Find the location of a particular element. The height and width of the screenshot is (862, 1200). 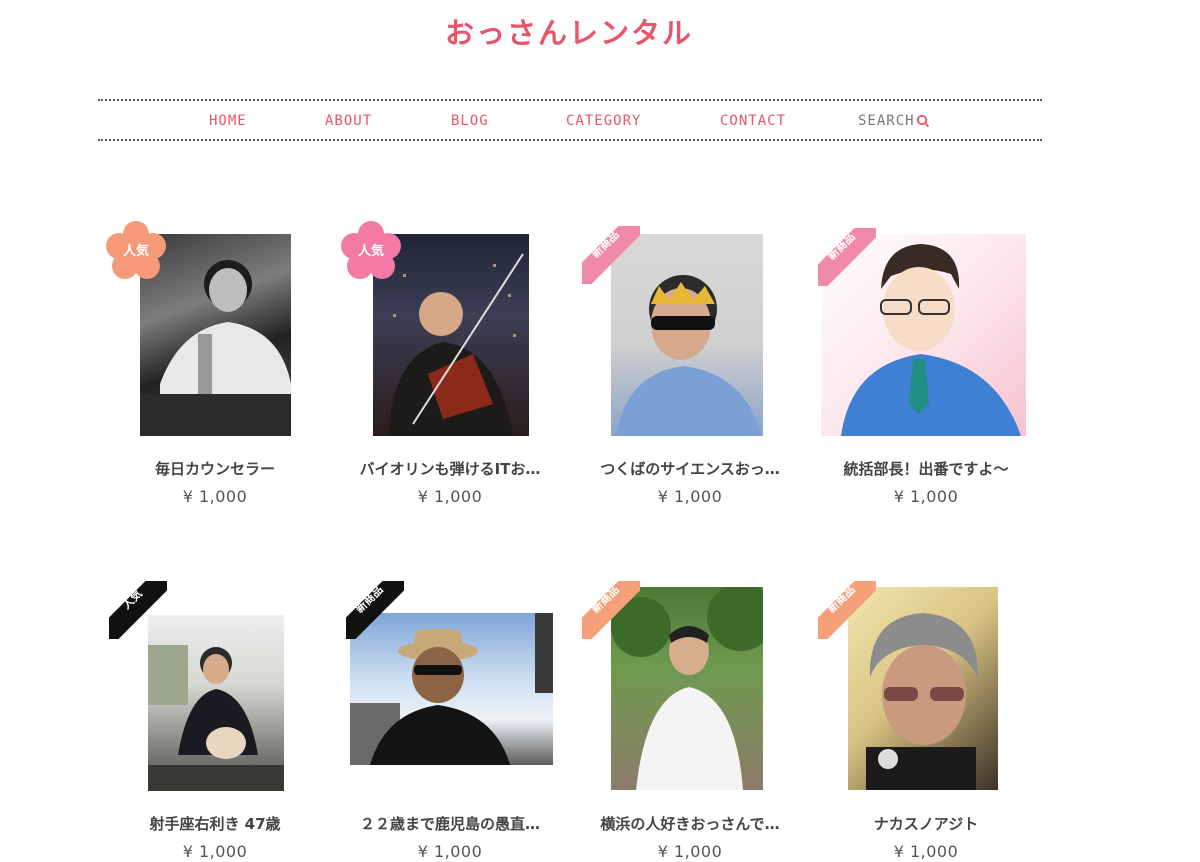

nav-contact: CONTACT is located at coordinates (753, 121).